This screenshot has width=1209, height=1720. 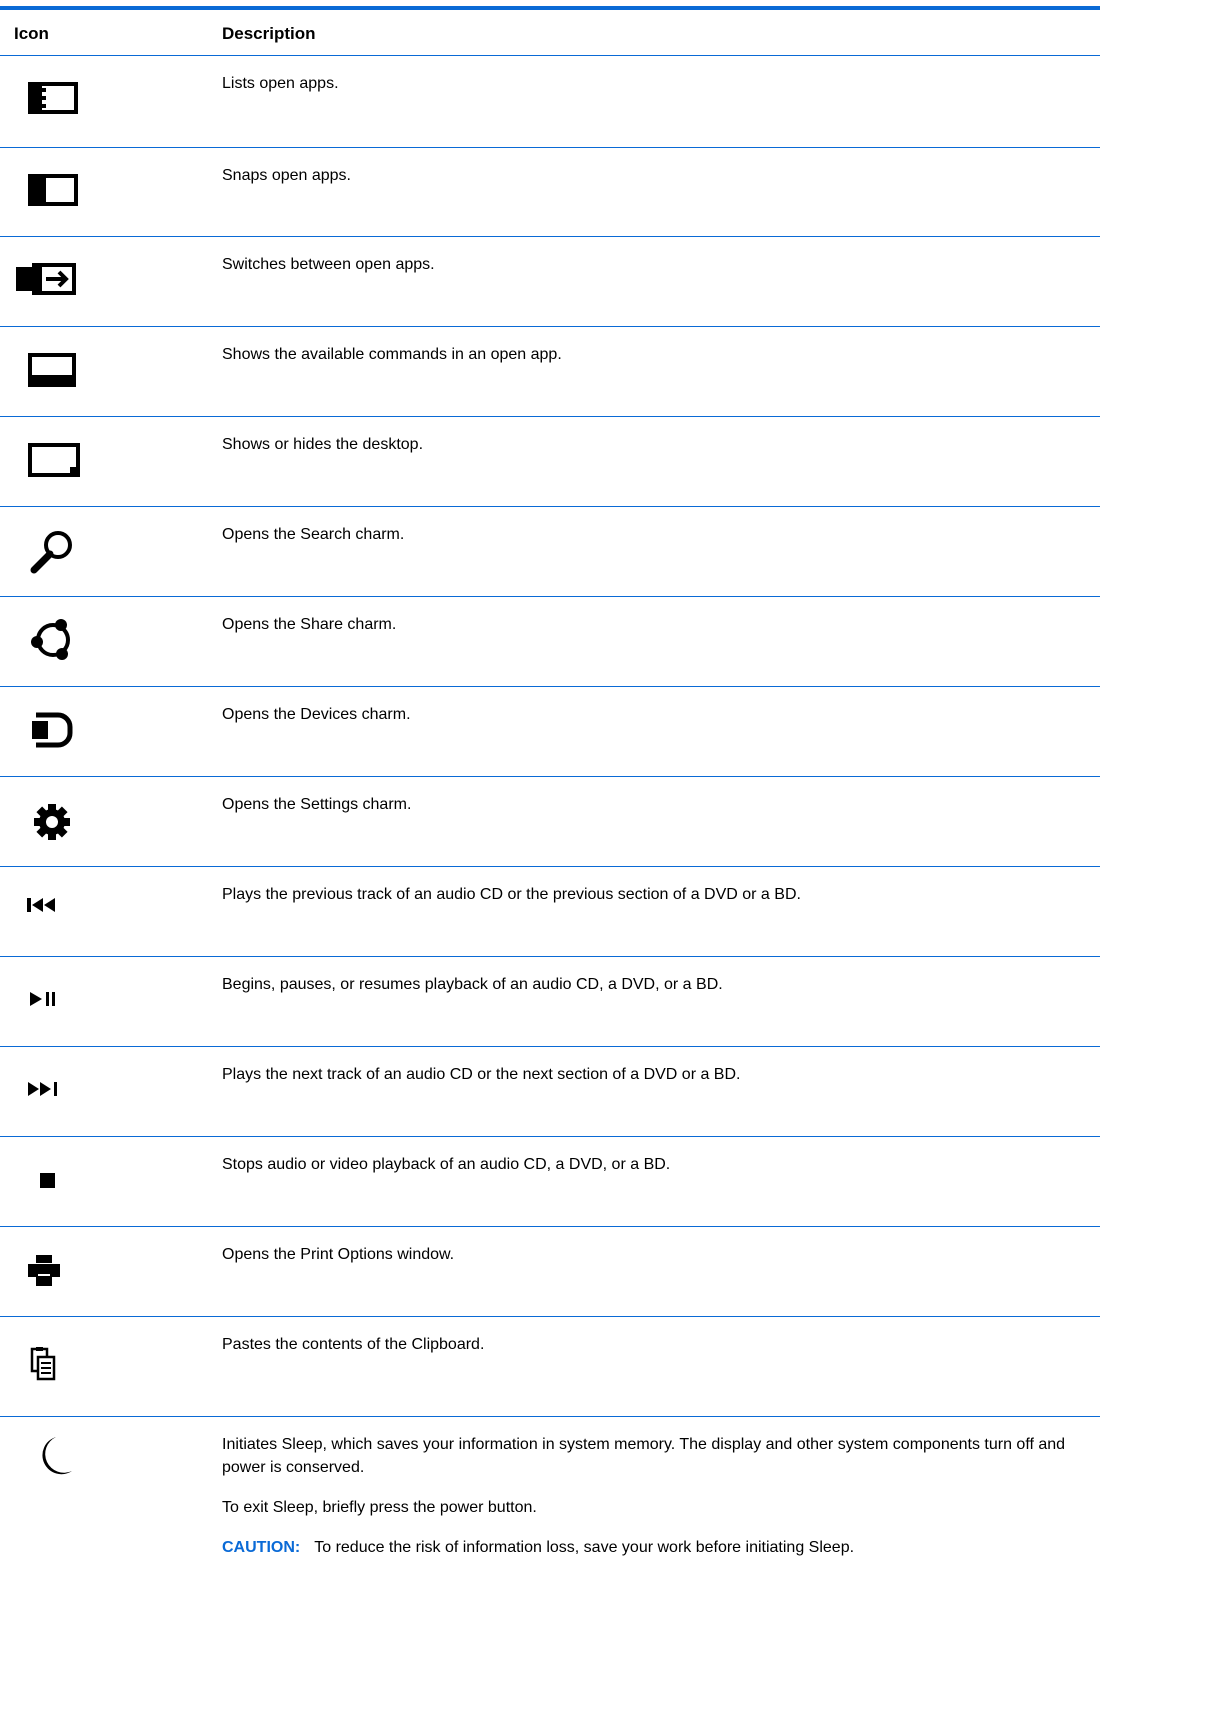 I want to click on next-track-icon, so click(x=56, y=1101).